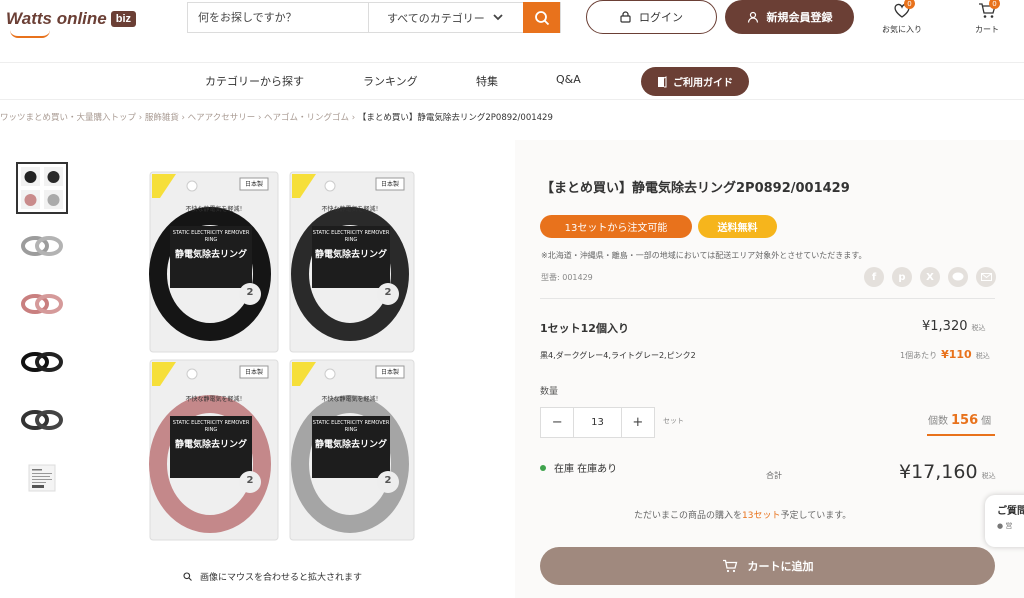 This screenshot has width=1024, height=598. Describe the element at coordinates (351, 209) in the screenshot. I see `package-top-text-2: 不快な静電気を軽減！` at that location.